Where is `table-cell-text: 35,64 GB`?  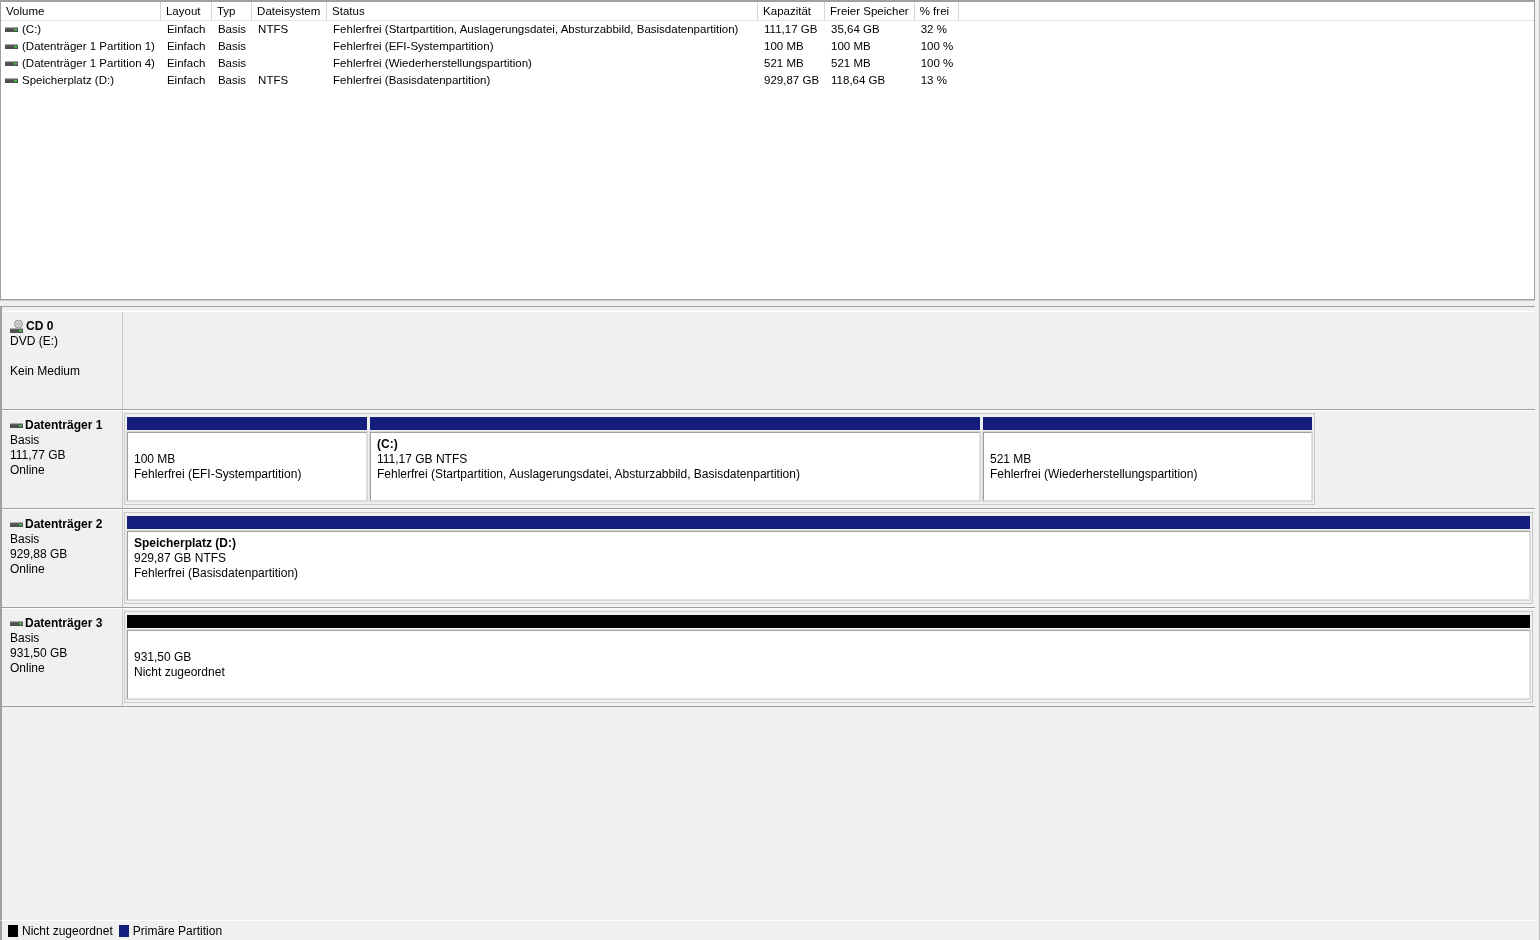
table-cell-text: 35,64 GB is located at coordinates (855, 29).